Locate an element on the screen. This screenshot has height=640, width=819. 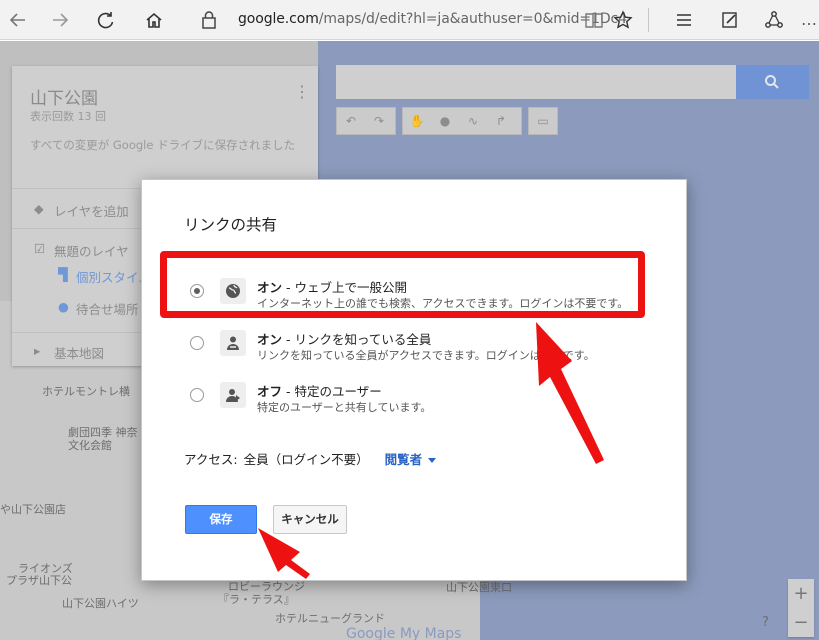
marker-icon: ● is located at coordinates (445, 121).